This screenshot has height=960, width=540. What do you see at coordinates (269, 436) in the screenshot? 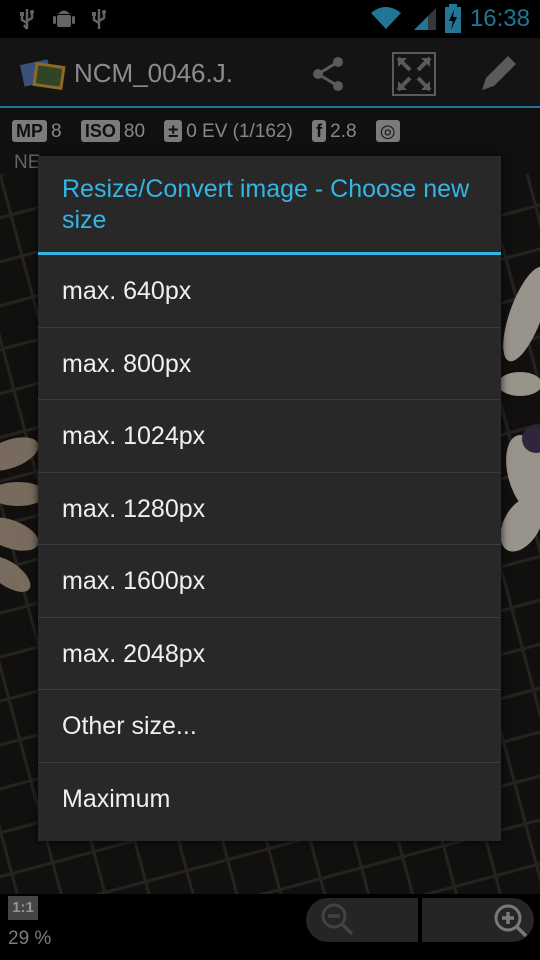
I see `size-option-1024: max. 1024px` at bounding box center [269, 436].